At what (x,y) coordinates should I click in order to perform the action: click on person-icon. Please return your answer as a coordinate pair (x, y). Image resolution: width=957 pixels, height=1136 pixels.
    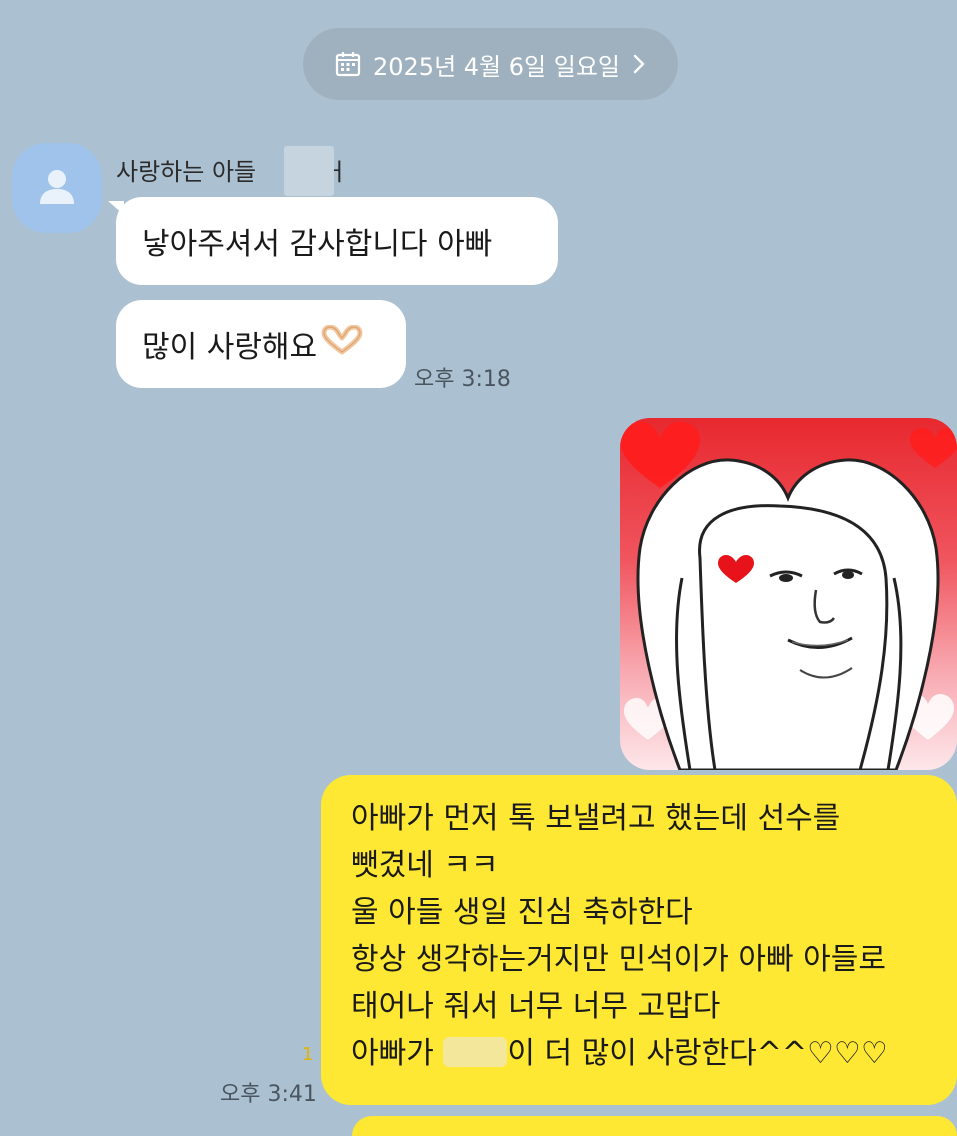
    Looking at the image, I should click on (57, 188).